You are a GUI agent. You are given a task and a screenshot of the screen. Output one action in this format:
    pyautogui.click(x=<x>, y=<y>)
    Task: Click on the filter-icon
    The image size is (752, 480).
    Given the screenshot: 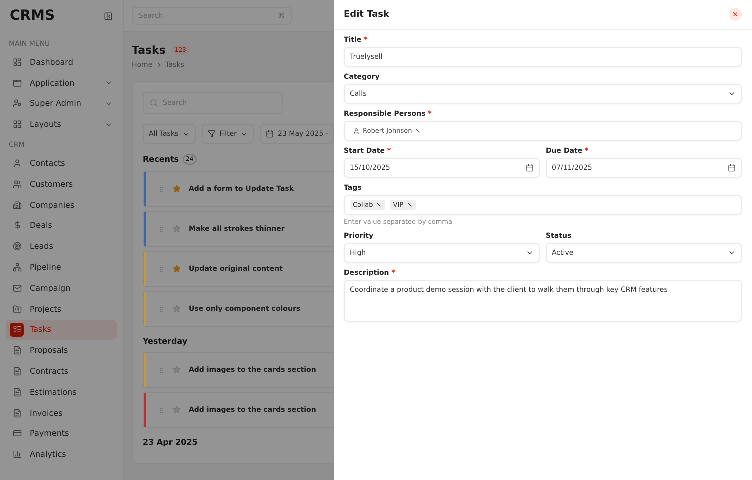 What is the action you would take?
    pyautogui.click(x=212, y=134)
    